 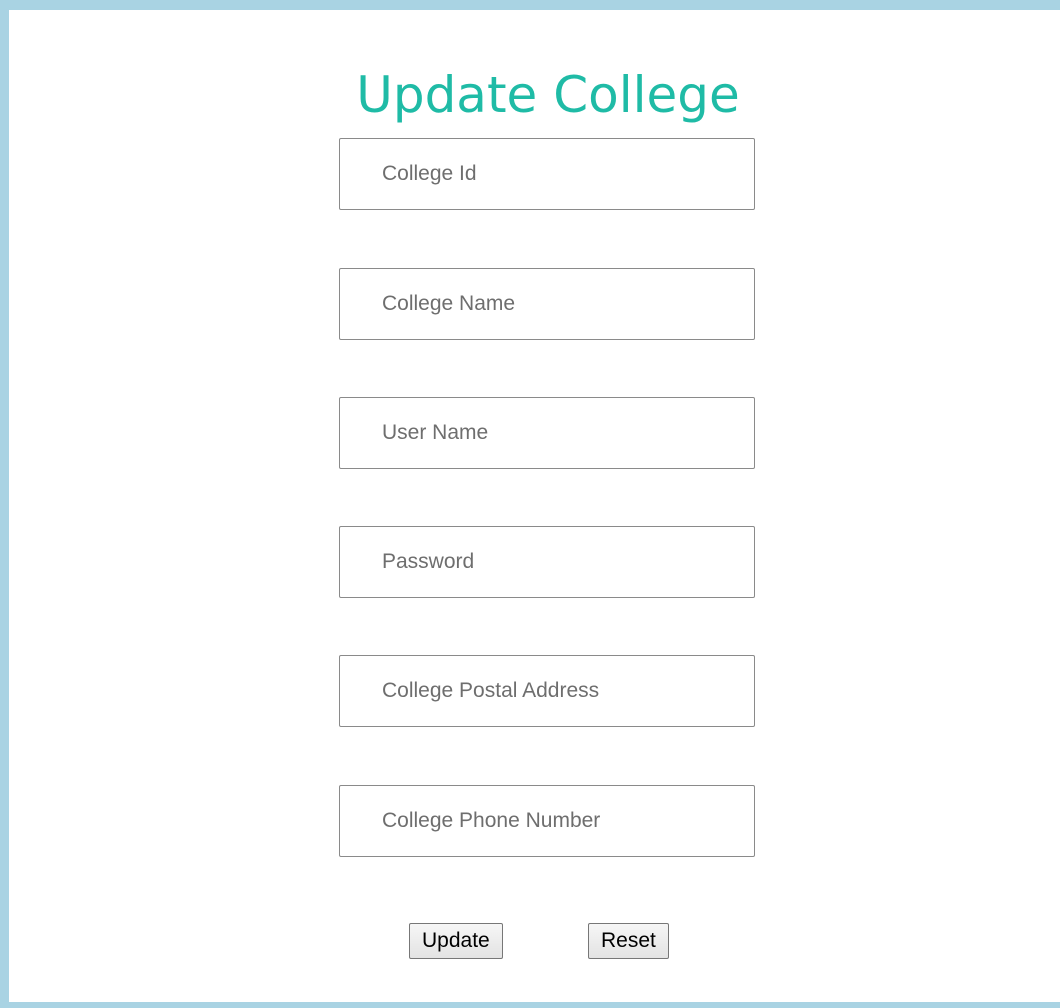 What do you see at coordinates (547, 562) in the screenshot?
I see `password-field` at bounding box center [547, 562].